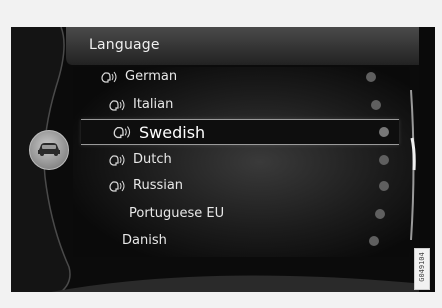  What do you see at coordinates (413, 165) in the screenshot?
I see `scroll-indicator` at bounding box center [413, 165].